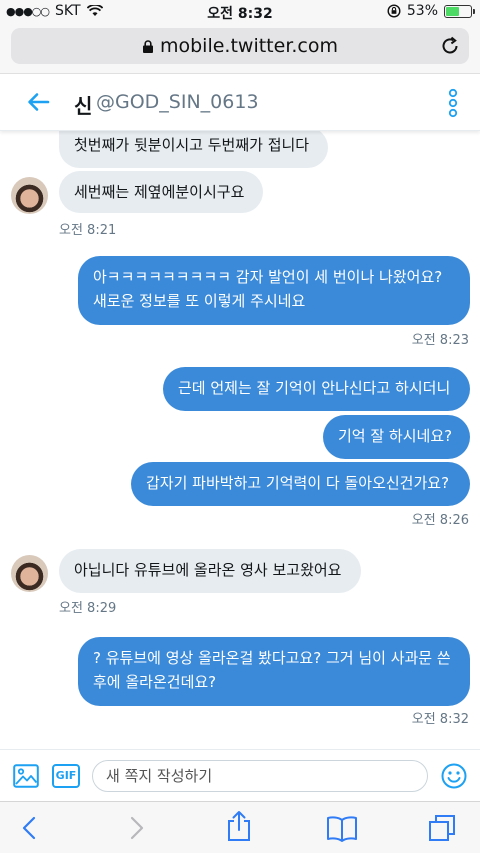 This screenshot has height=853, width=480. Describe the element at coordinates (136, 828) in the screenshot. I see `safari-forward-icon` at that location.